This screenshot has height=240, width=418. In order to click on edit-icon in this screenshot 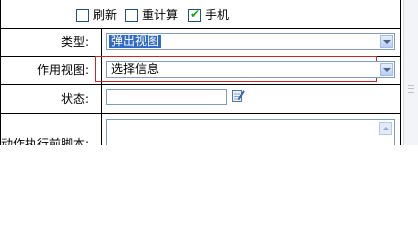, I will do `click(238, 95)`.